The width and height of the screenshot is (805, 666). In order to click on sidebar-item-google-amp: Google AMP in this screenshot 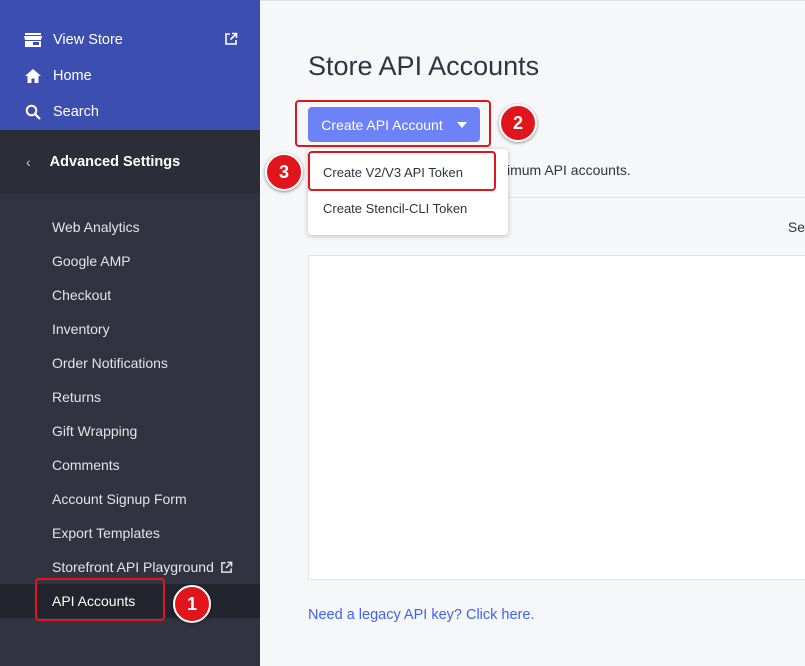, I will do `click(130, 261)`.